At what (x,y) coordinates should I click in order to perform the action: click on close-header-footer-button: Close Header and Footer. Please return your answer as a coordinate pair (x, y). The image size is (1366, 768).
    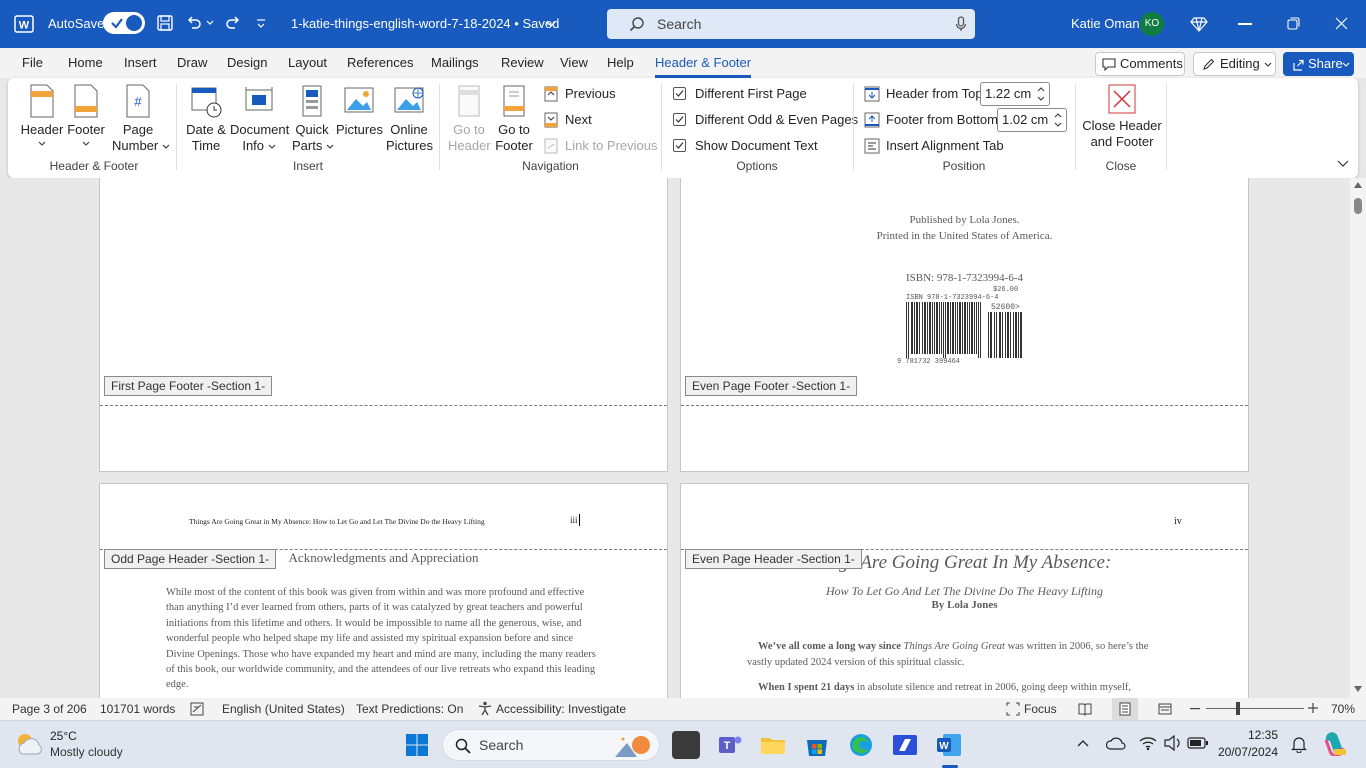
    Looking at the image, I should click on (1122, 117).